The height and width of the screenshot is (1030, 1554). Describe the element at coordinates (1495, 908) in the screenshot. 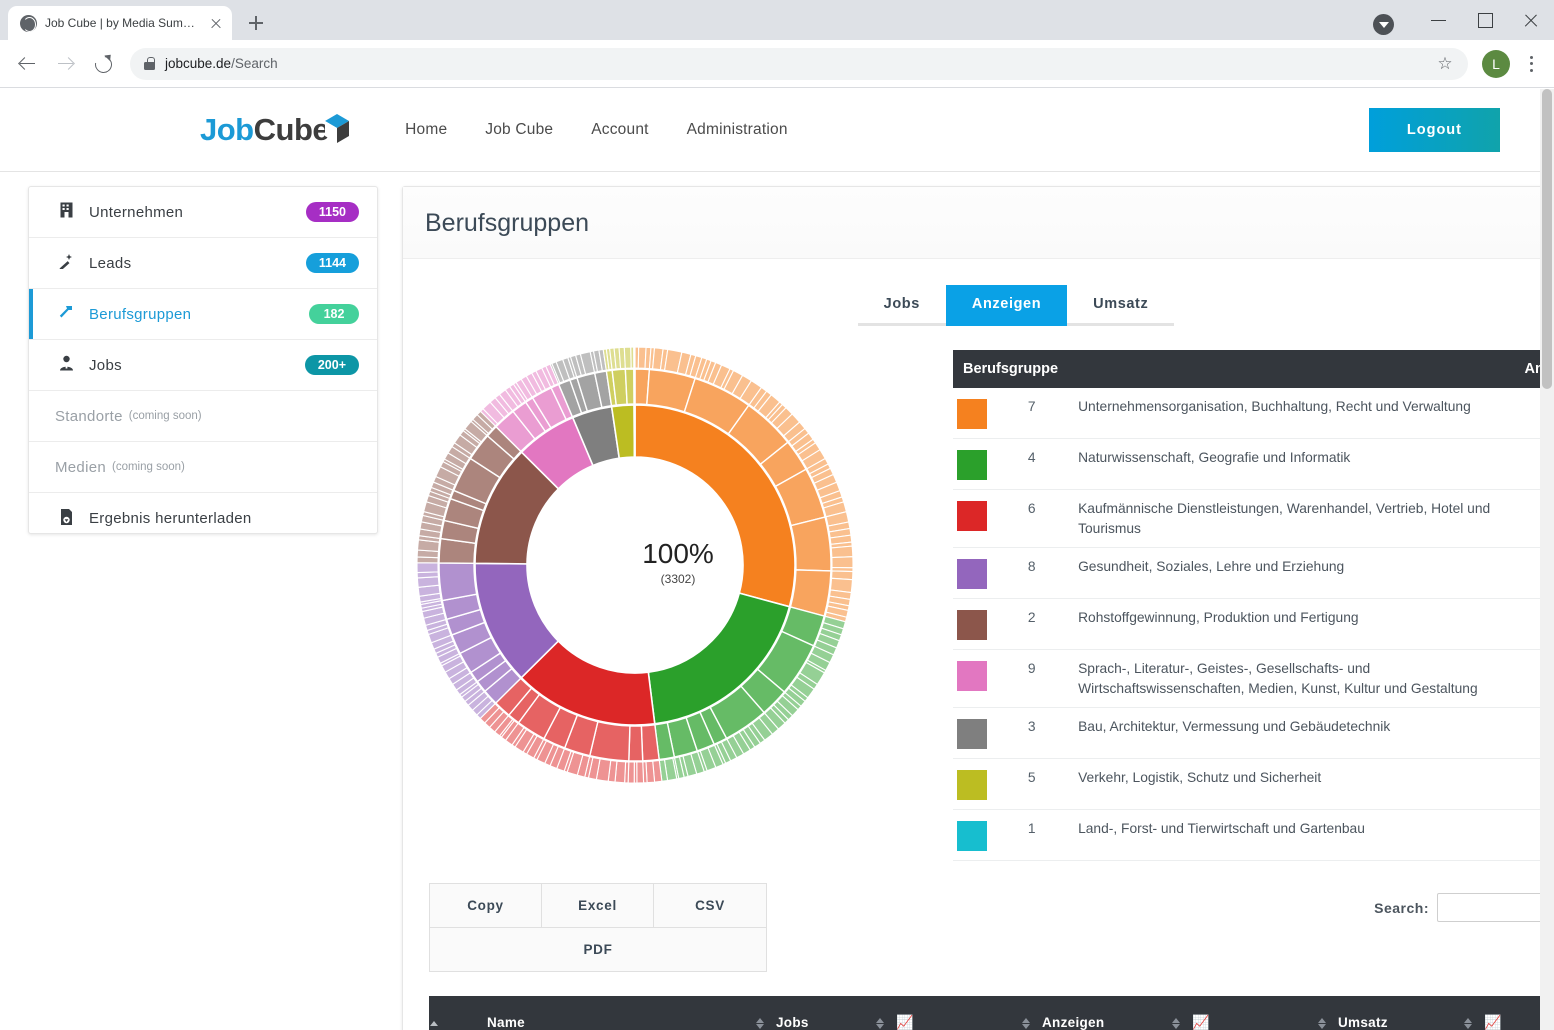

I see `search-input` at that location.